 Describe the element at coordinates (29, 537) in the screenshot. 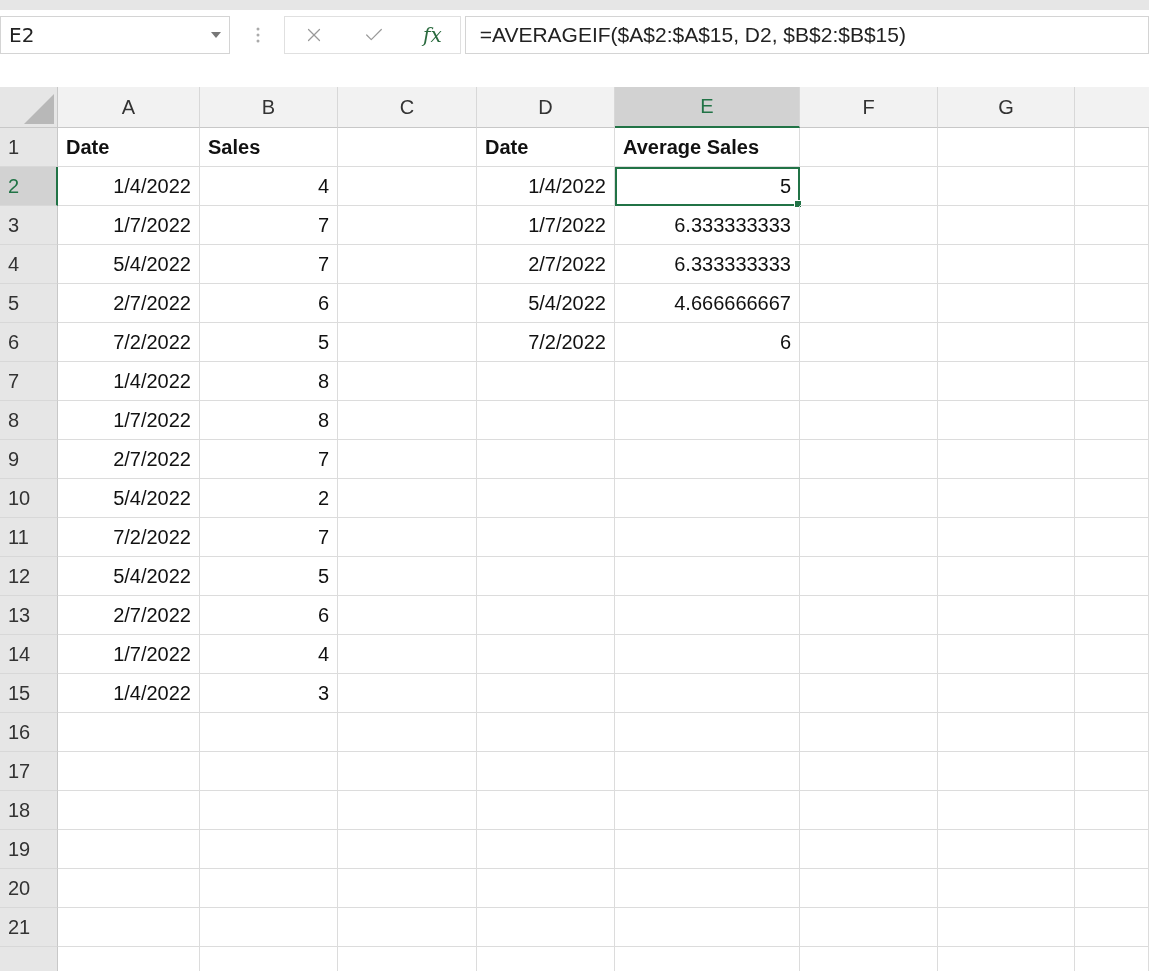

I see `row-header: 11` at that location.